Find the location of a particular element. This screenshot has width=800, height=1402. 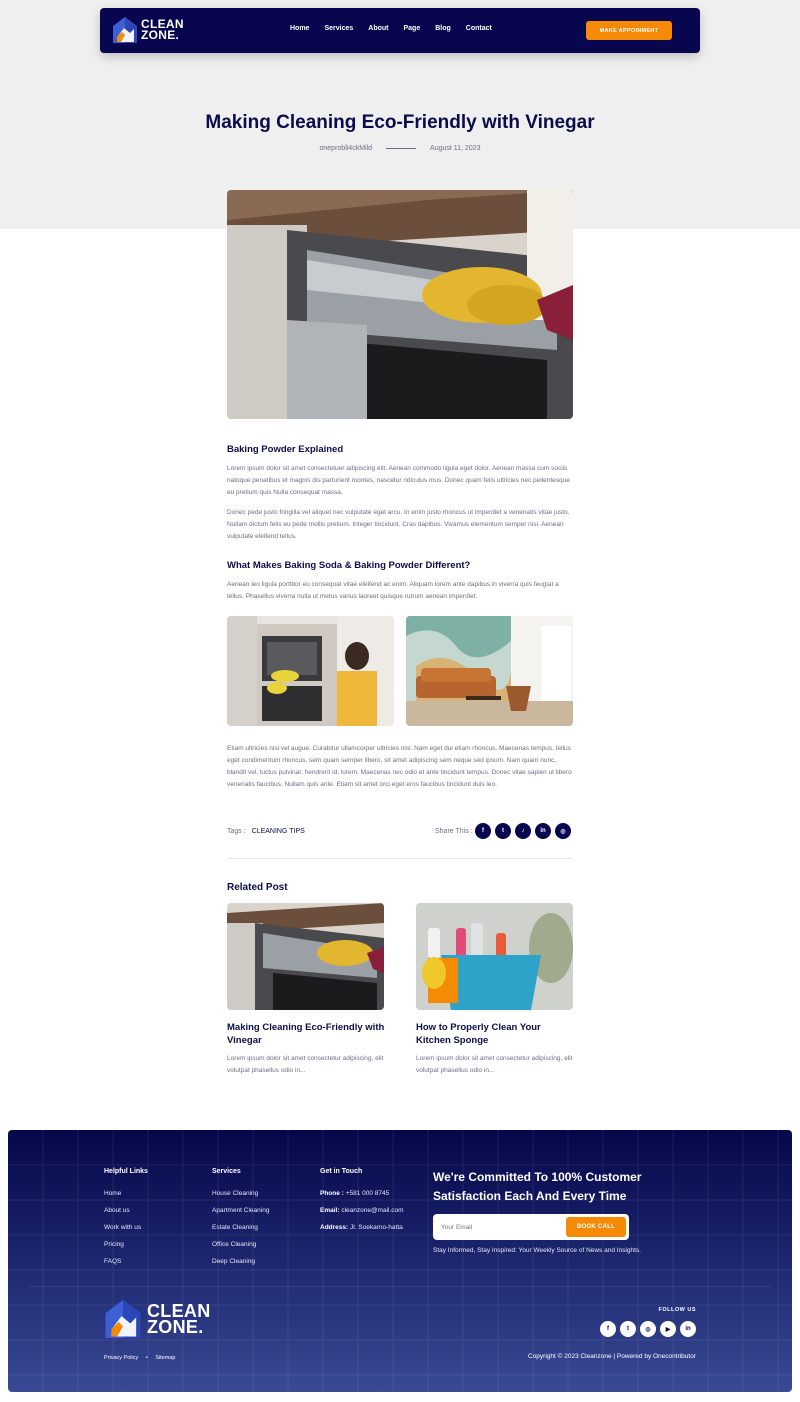

contact-email: Email: cleanzone@mail.com is located at coordinates (362, 1210).